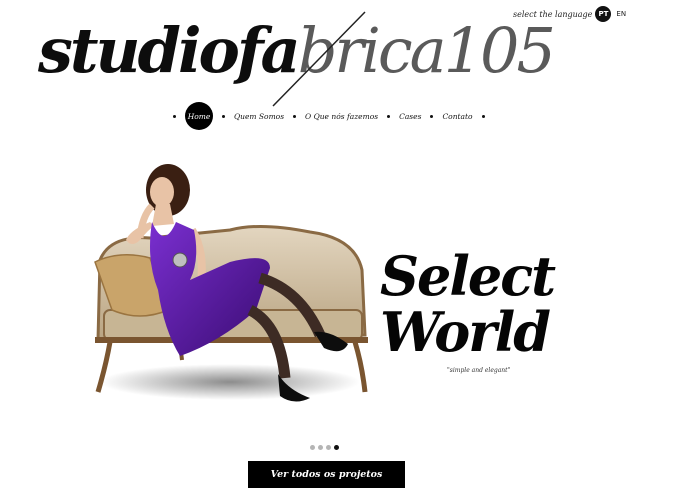 Image resolution: width=700 pixels, height=500 pixels. What do you see at coordinates (324, 447) in the screenshot?
I see `slider-pagination` at bounding box center [324, 447].